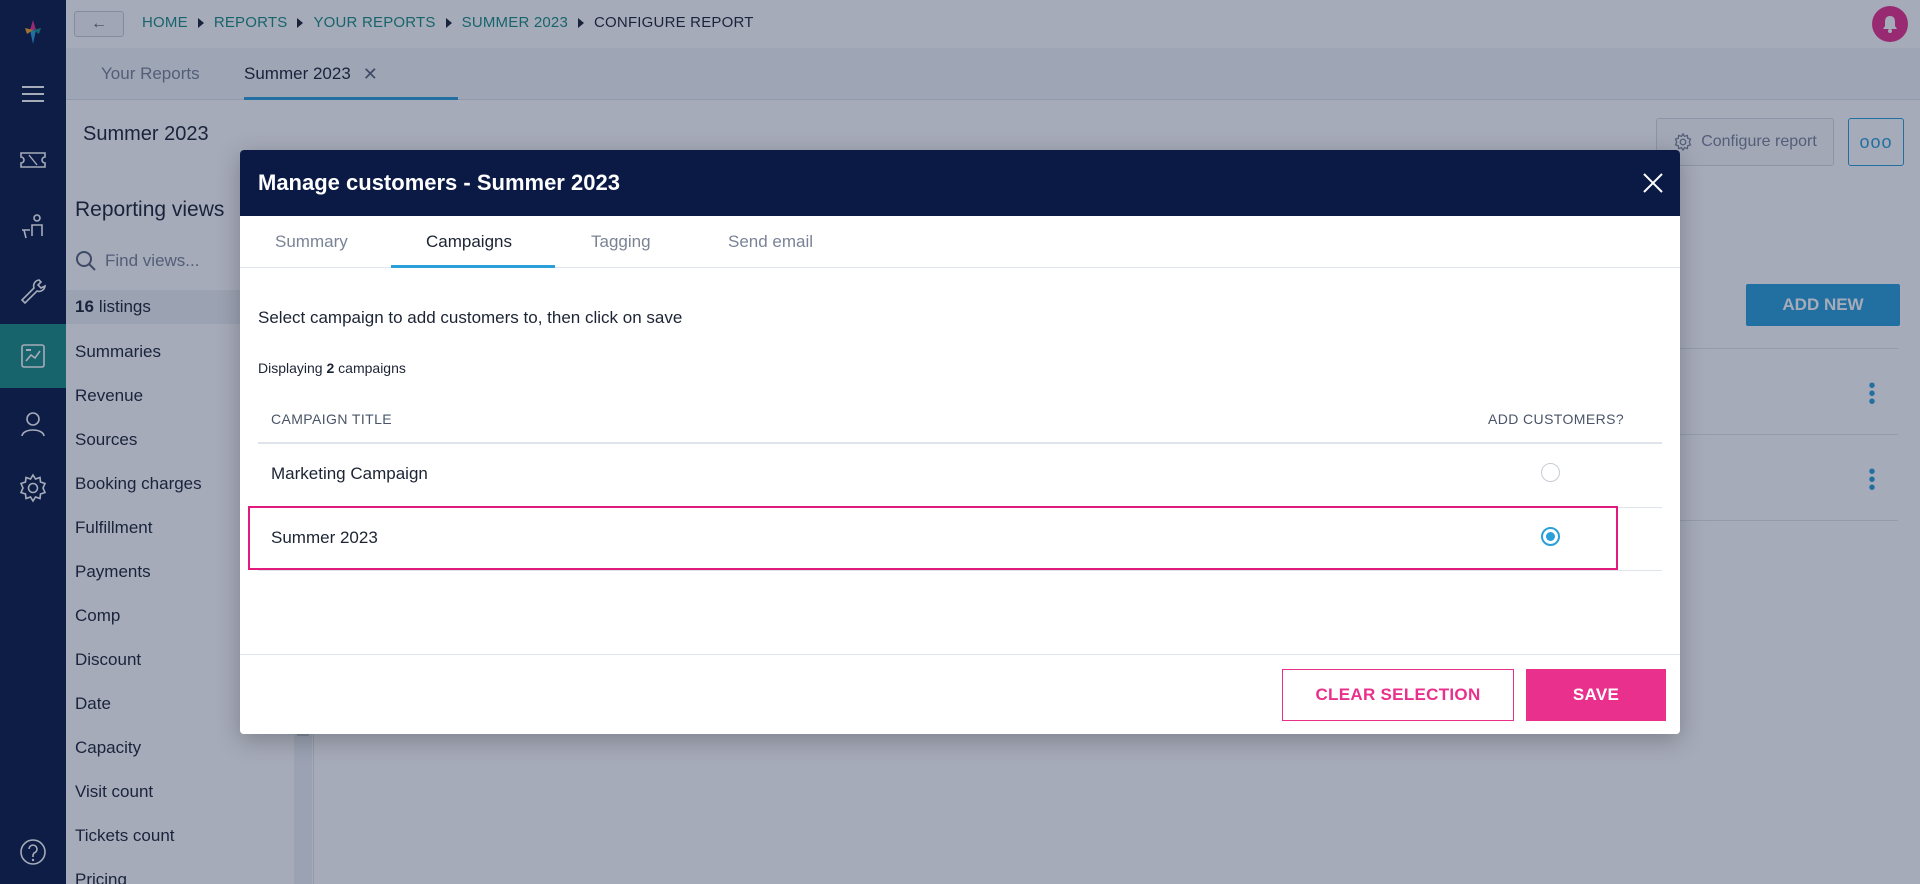 Image resolution: width=1920 pixels, height=884 pixels. I want to click on active-tab-indicator, so click(473, 266).